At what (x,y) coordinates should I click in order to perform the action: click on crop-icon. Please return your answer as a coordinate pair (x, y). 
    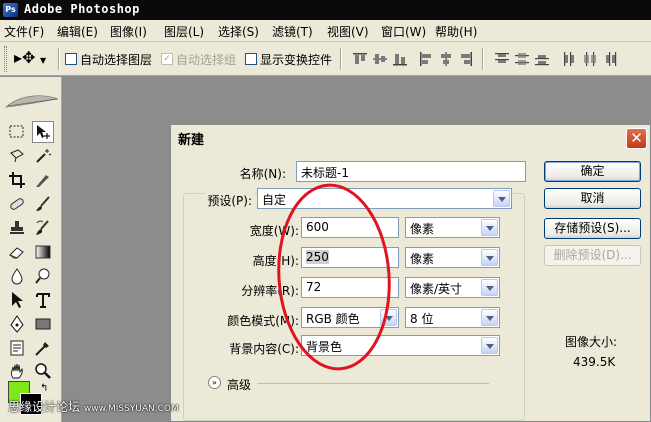
    Looking at the image, I should click on (17, 180).